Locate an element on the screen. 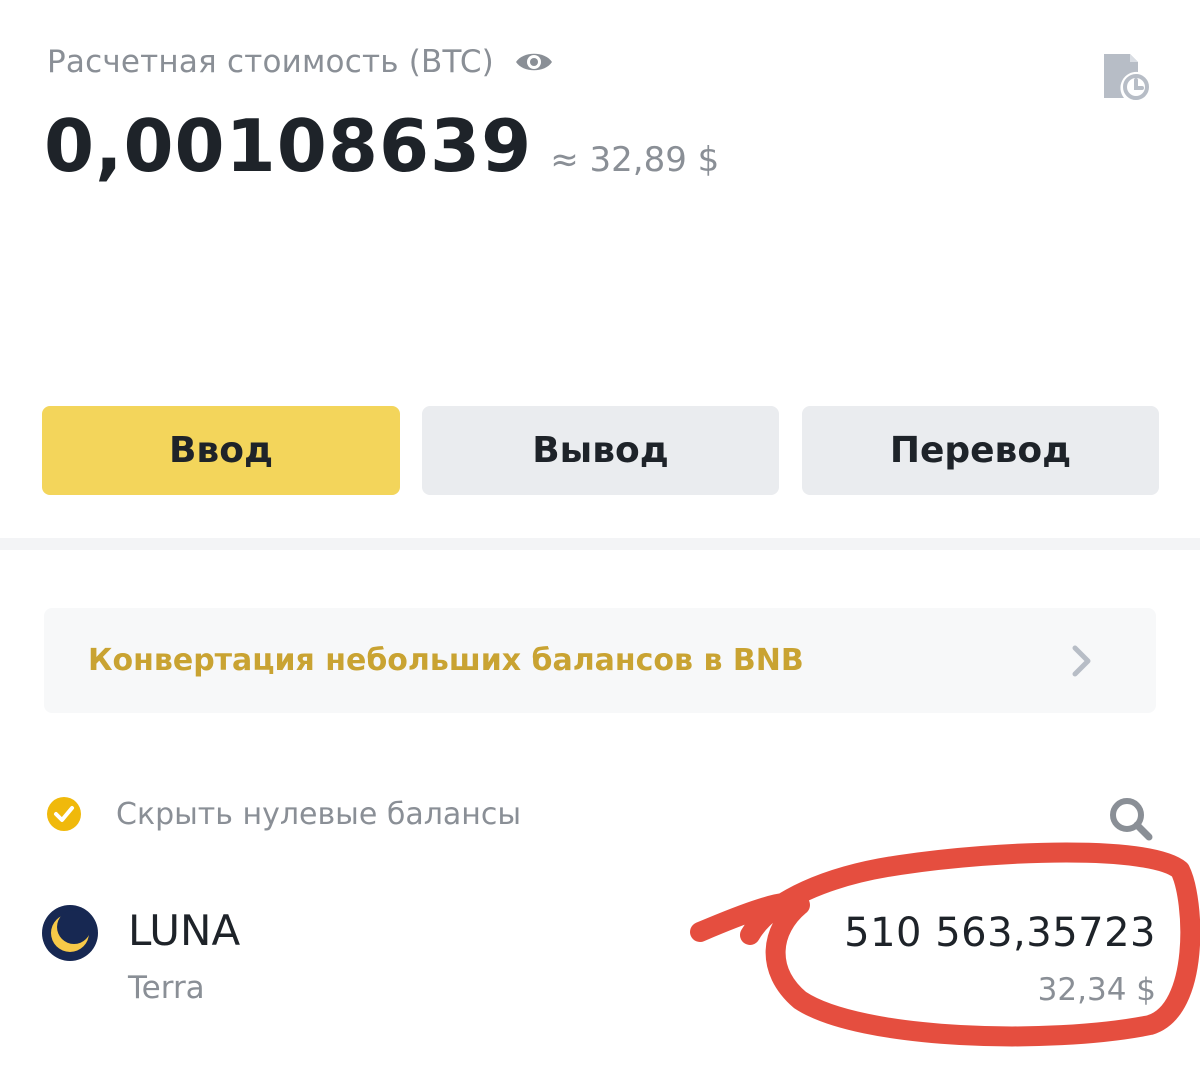 Image resolution: width=1200 pixels, height=1066 pixels. search-icon is located at coordinates (1130, 818).